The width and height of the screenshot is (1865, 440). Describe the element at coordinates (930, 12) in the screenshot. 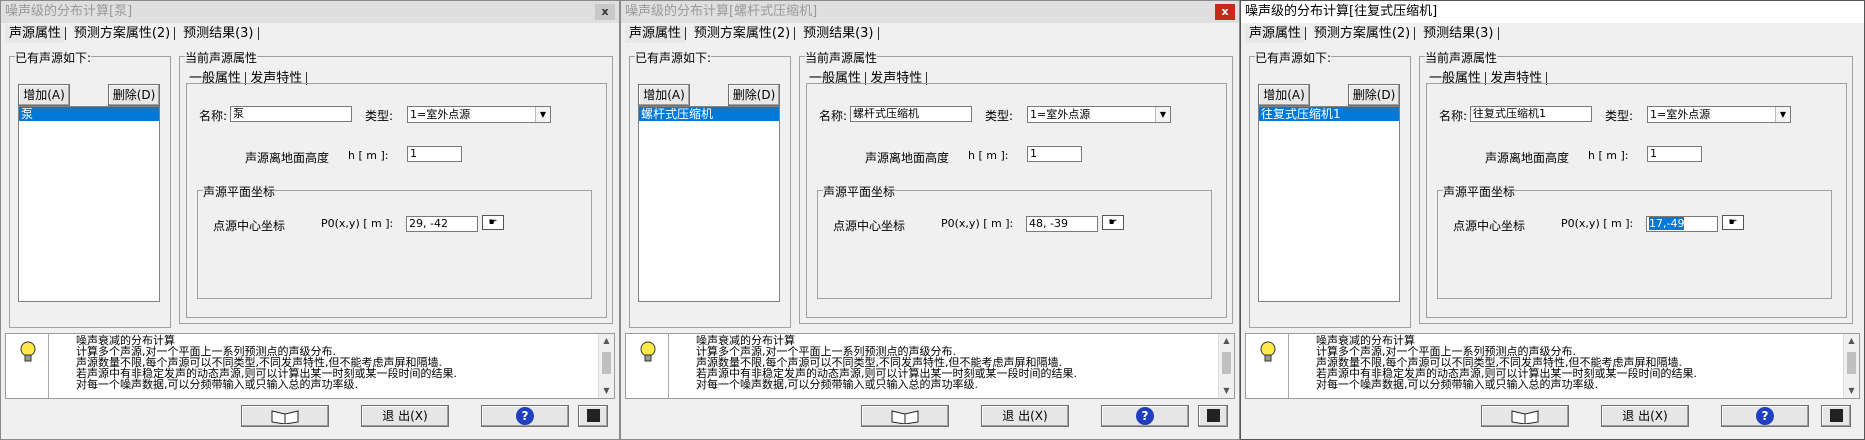

I see `window-title-bar: 噪声级的分布计算[螺杆式压缩机]` at that location.